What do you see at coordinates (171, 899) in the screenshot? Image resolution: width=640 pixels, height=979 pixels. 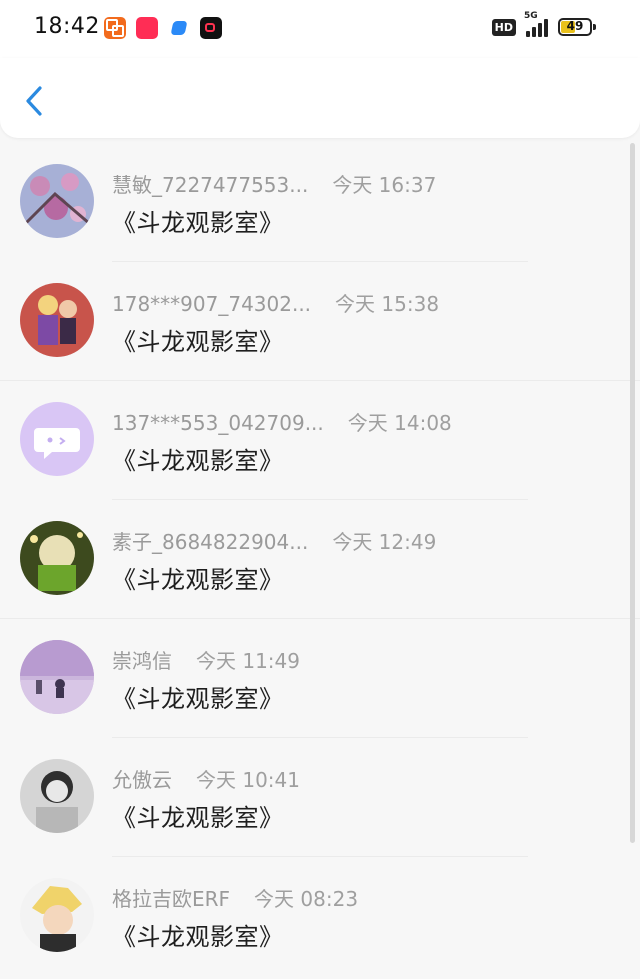 I see `sender-name: 格拉吉欧ERF` at bounding box center [171, 899].